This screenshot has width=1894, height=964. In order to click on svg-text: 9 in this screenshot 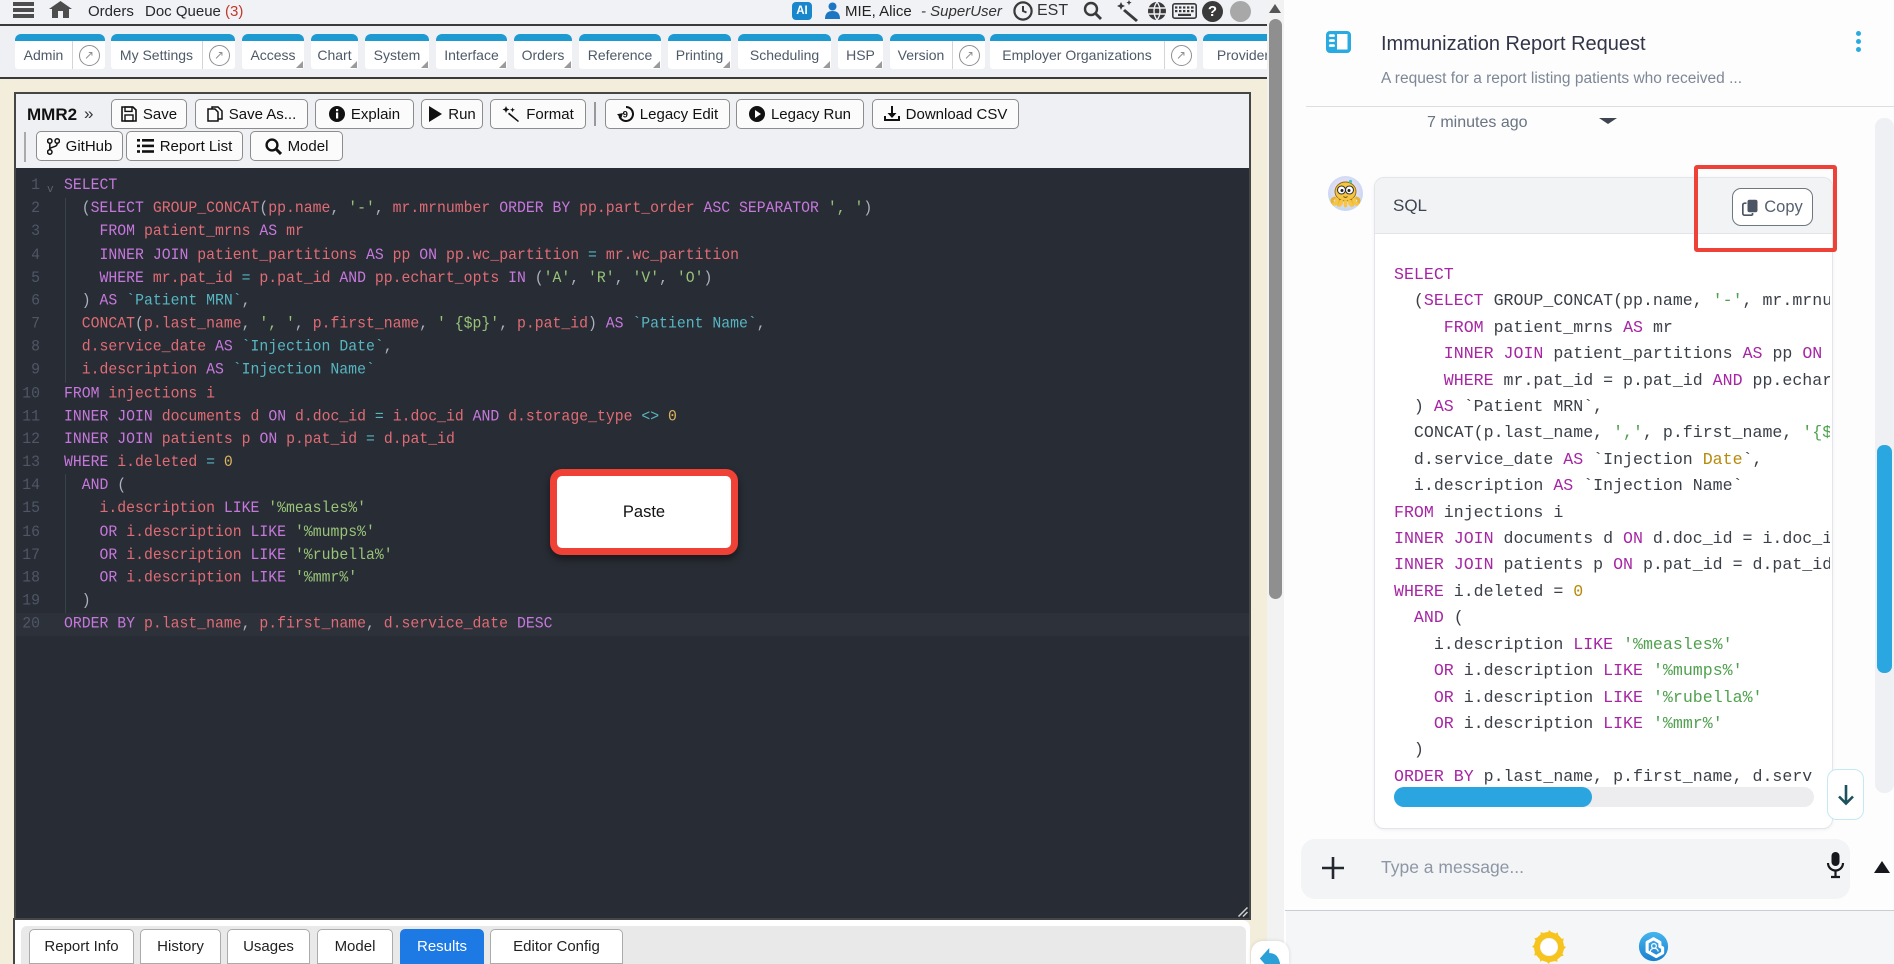, I will do `click(624, 115)`.